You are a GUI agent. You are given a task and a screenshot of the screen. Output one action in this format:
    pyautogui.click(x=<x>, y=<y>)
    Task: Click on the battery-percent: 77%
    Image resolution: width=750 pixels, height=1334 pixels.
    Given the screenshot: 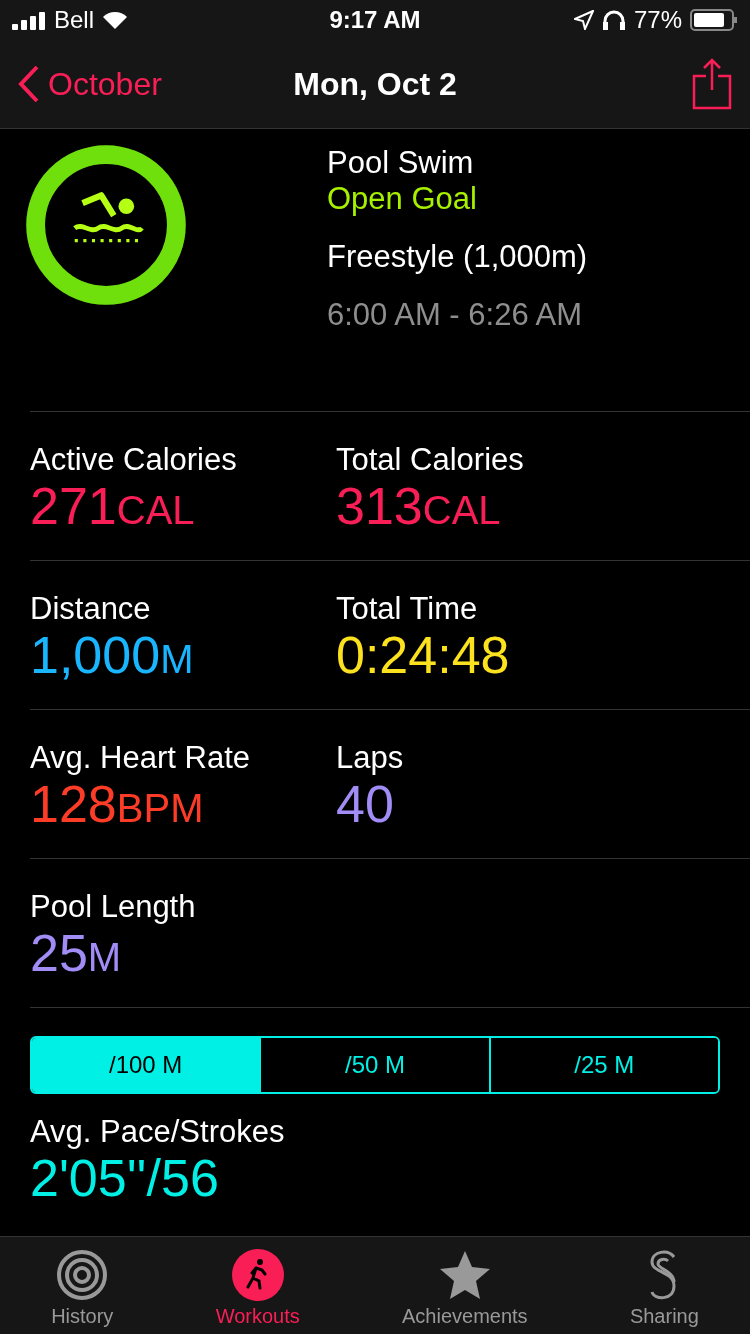 What is the action you would take?
    pyautogui.click(x=657, y=20)
    